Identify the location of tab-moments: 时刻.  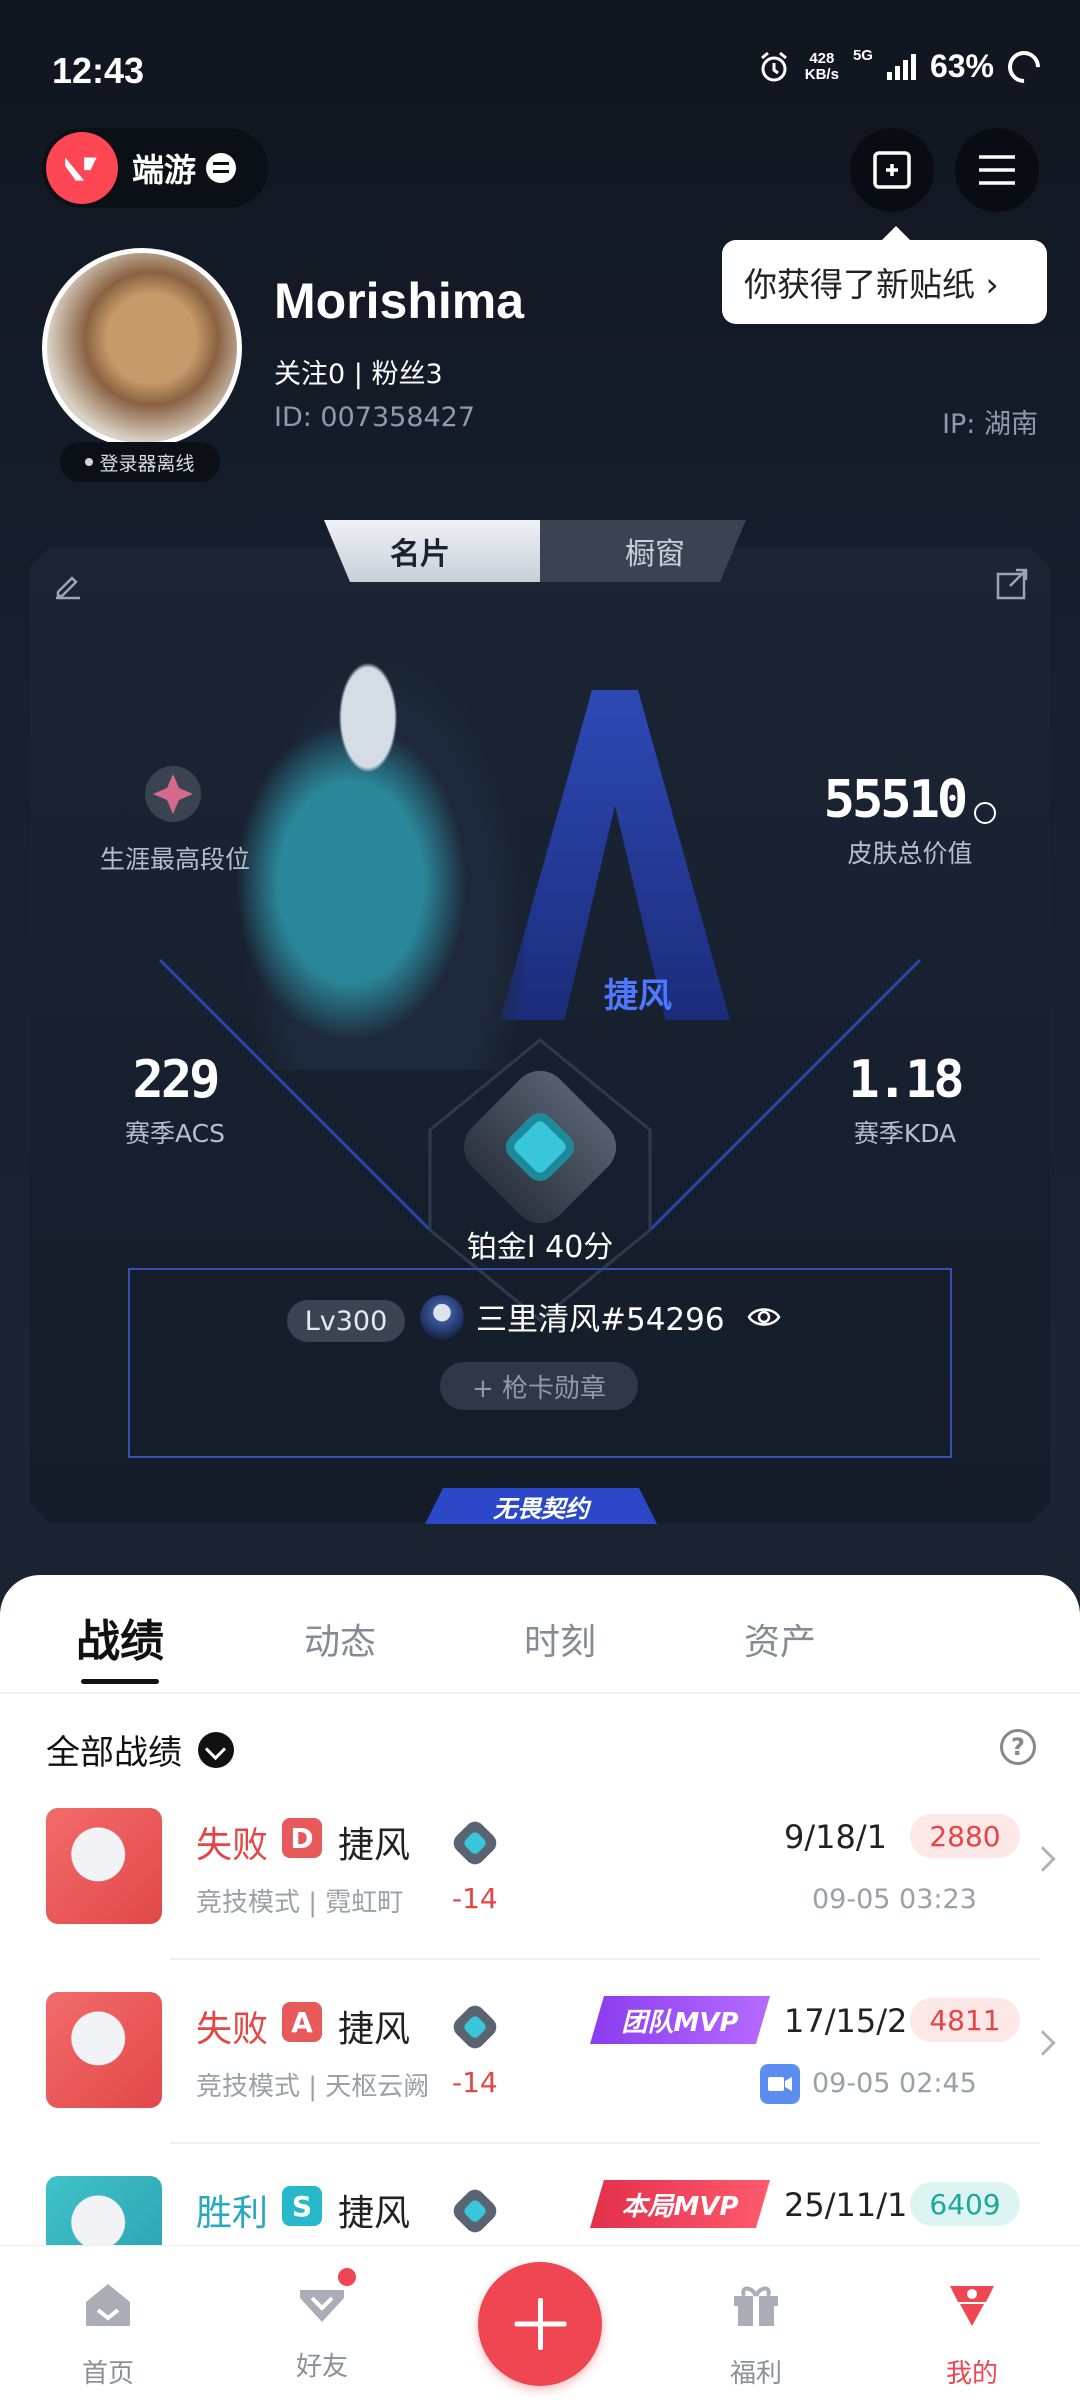
(560, 1635).